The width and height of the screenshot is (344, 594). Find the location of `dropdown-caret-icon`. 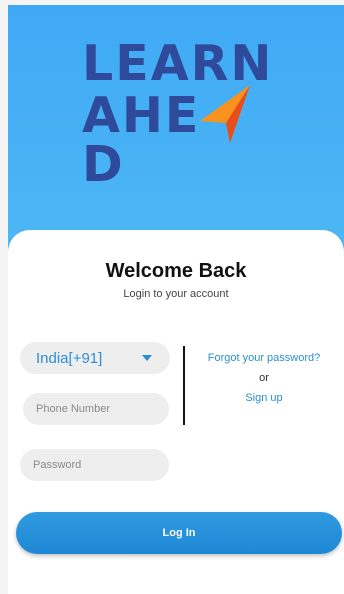

dropdown-caret-icon is located at coordinates (147, 358).